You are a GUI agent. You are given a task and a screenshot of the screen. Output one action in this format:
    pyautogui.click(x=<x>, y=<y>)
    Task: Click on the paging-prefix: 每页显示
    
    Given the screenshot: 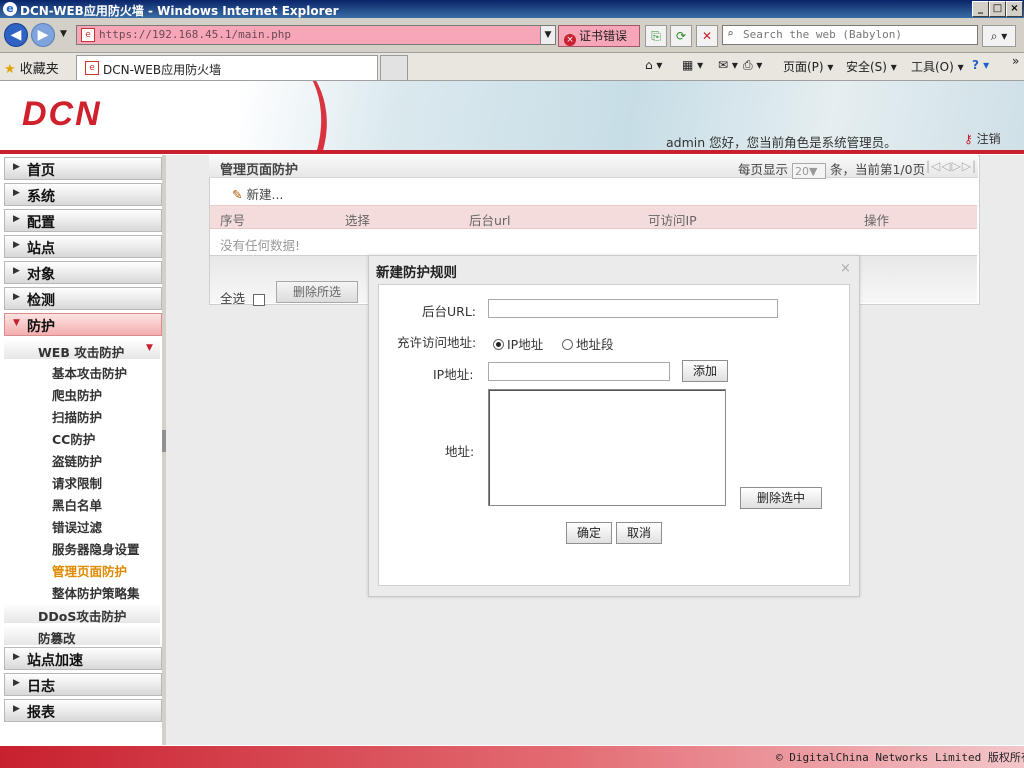 What is the action you would take?
    pyautogui.click(x=763, y=169)
    